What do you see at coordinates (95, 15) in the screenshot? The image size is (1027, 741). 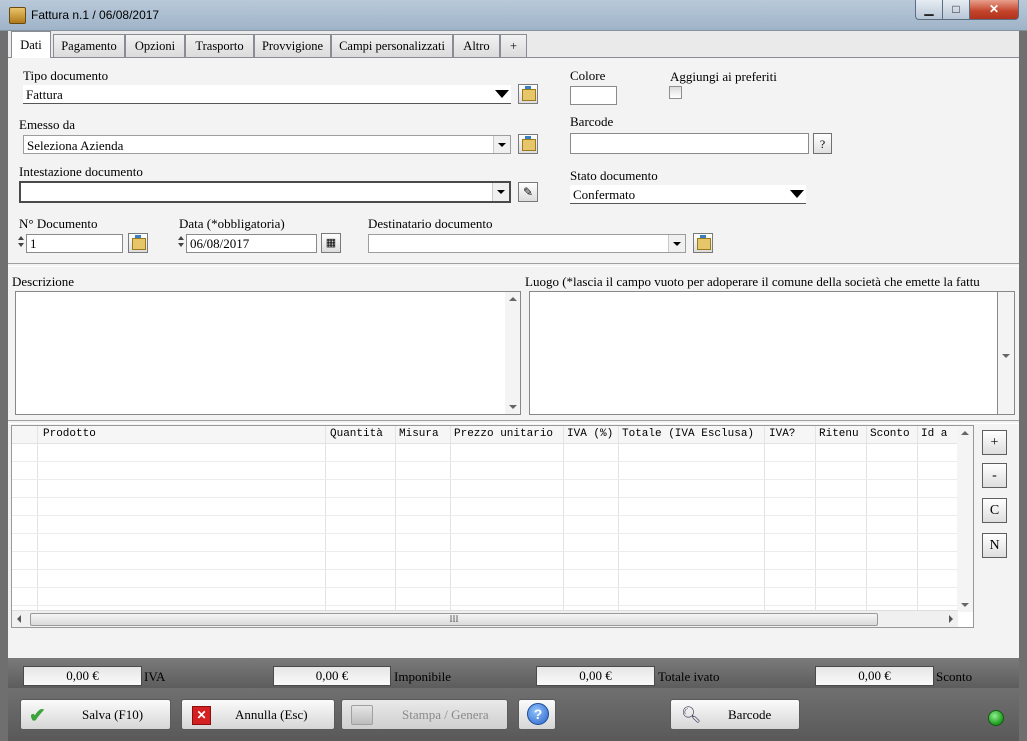 I see `window-title: Fattura n.1 / 06/08/2017` at bounding box center [95, 15].